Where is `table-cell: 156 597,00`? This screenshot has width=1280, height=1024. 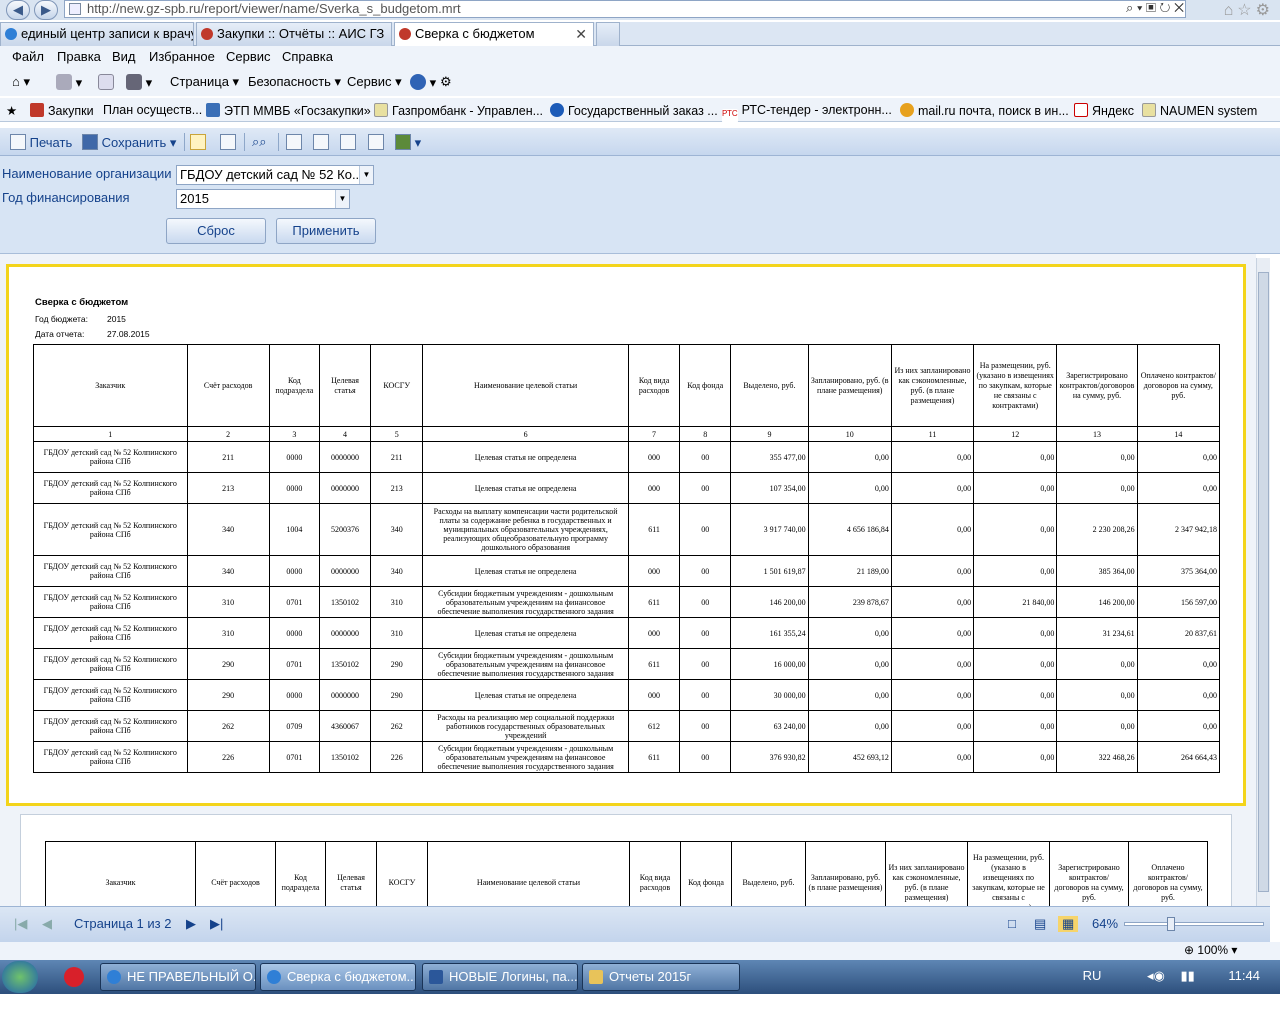 table-cell: 156 597,00 is located at coordinates (1178, 602).